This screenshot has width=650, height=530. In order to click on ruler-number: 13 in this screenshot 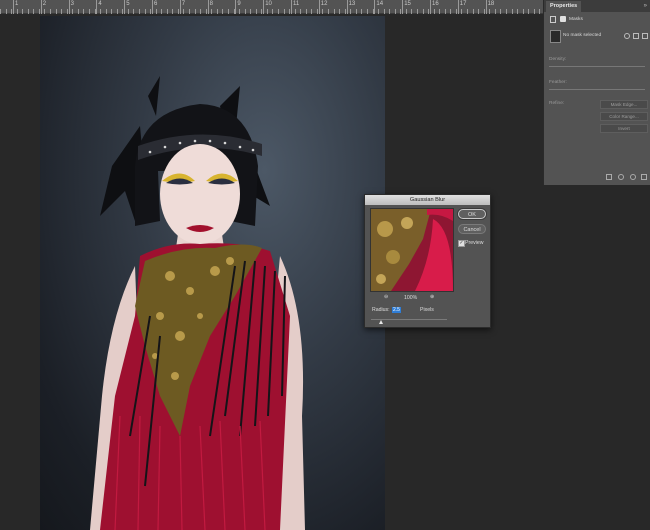, I will do `click(352, 4)`.